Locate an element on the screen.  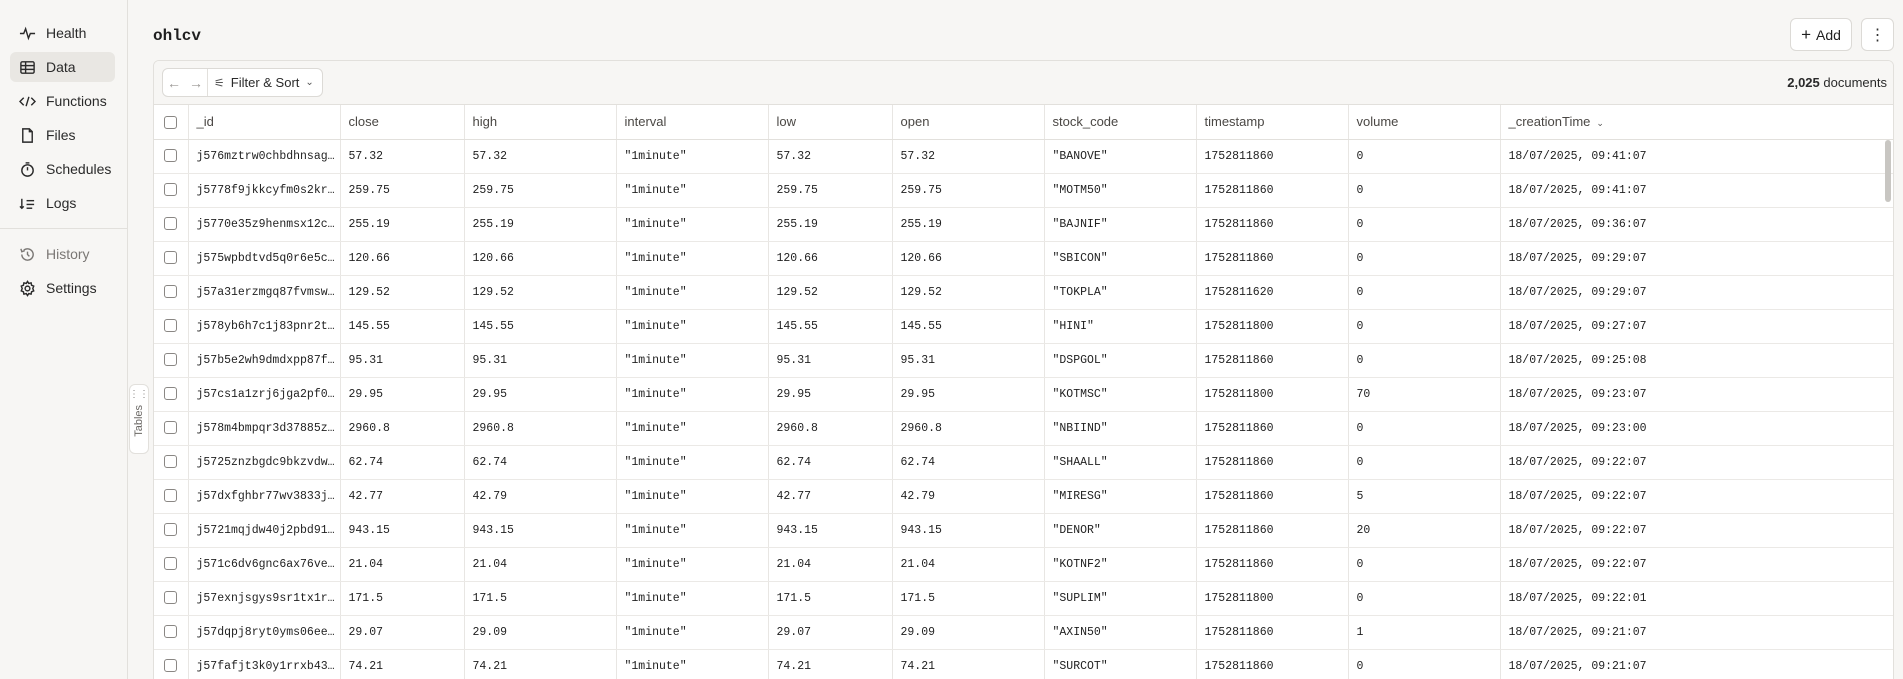
open-cell: 120.66 is located at coordinates (968, 258).